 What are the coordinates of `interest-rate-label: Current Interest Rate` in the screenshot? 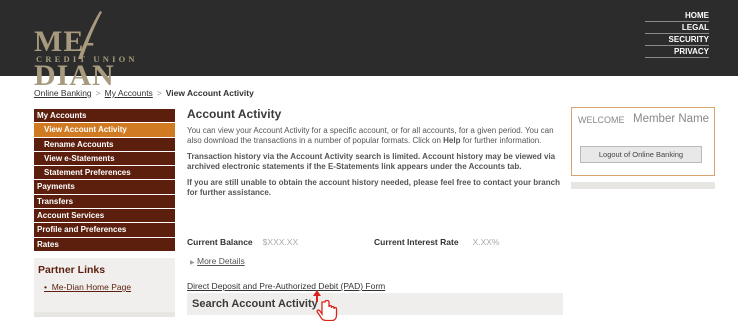 It's located at (416, 242).